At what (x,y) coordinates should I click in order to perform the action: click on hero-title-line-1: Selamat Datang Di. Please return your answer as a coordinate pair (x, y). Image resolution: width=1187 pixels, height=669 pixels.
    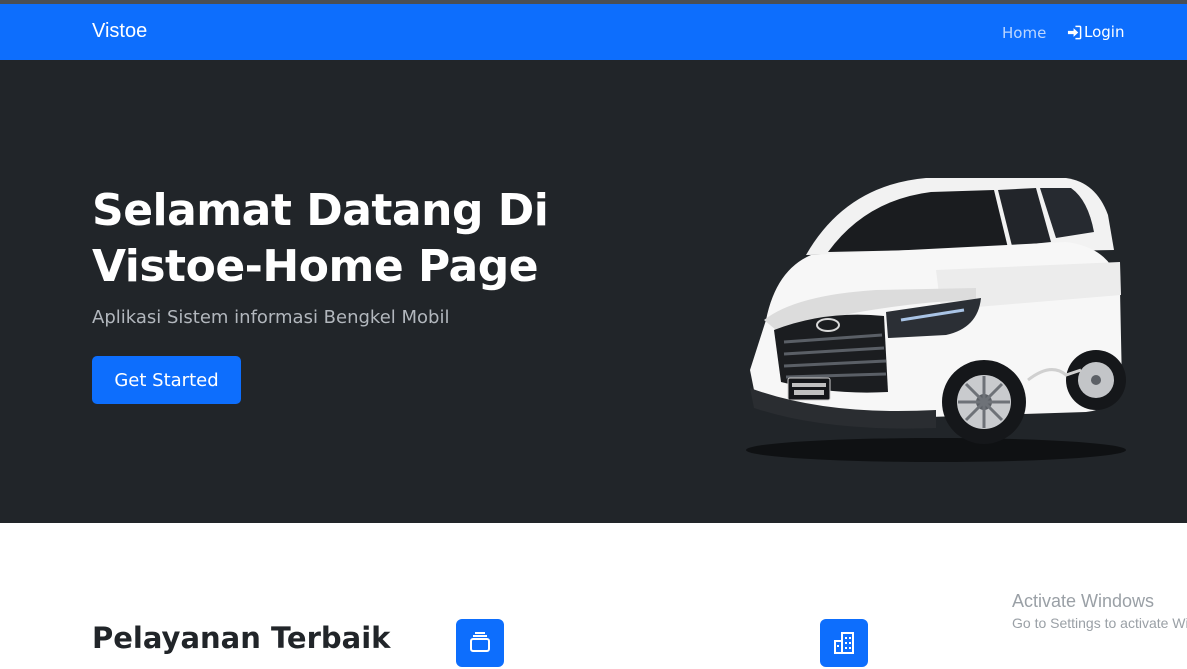
    Looking at the image, I should click on (320, 210).